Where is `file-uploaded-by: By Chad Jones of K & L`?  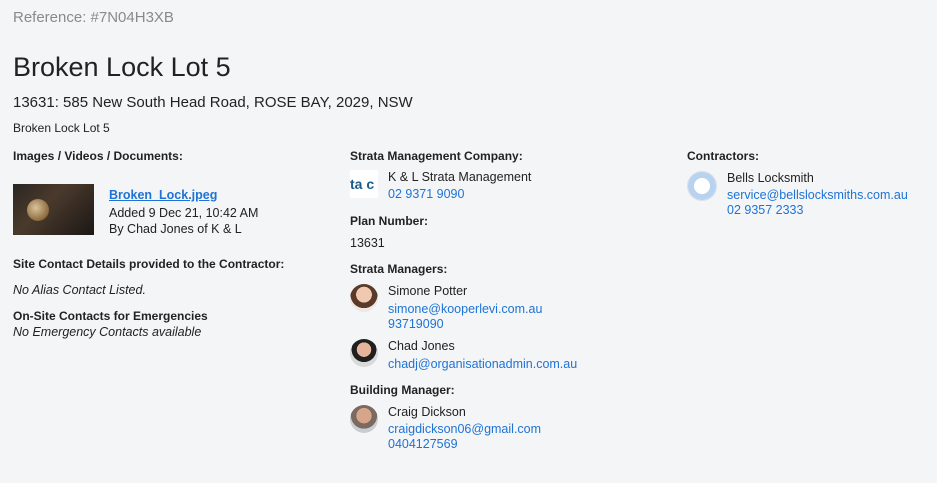
file-uploaded-by: By Chad Jones of K & L is located at coordinates (175, 229).